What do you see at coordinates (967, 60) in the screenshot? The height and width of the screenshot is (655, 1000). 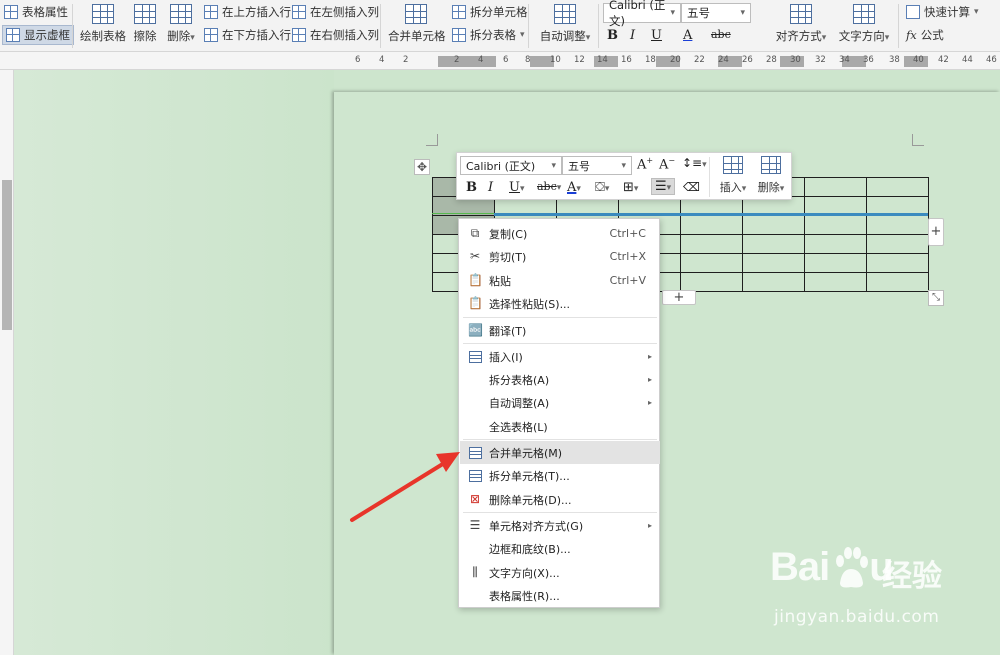 I see `ruler-tick-label: 44` at bounding box center [967, 60].